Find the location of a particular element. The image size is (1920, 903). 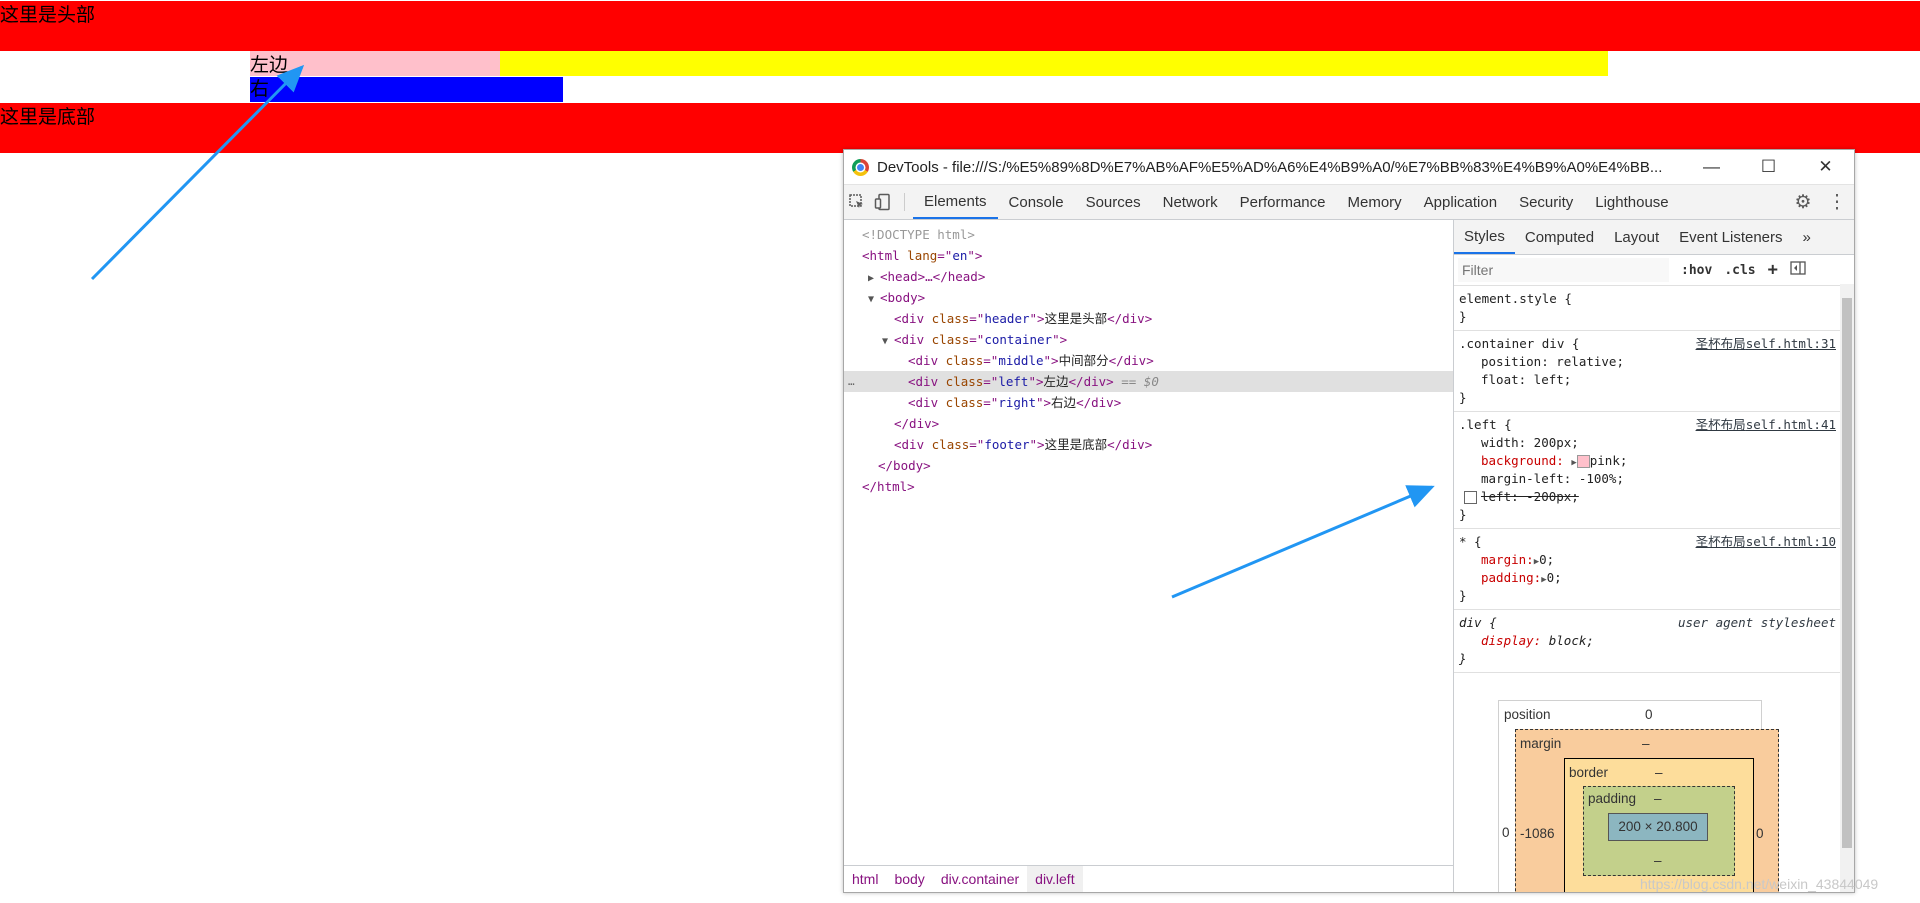

property-checkbox is located at coordinates (1470, 497).